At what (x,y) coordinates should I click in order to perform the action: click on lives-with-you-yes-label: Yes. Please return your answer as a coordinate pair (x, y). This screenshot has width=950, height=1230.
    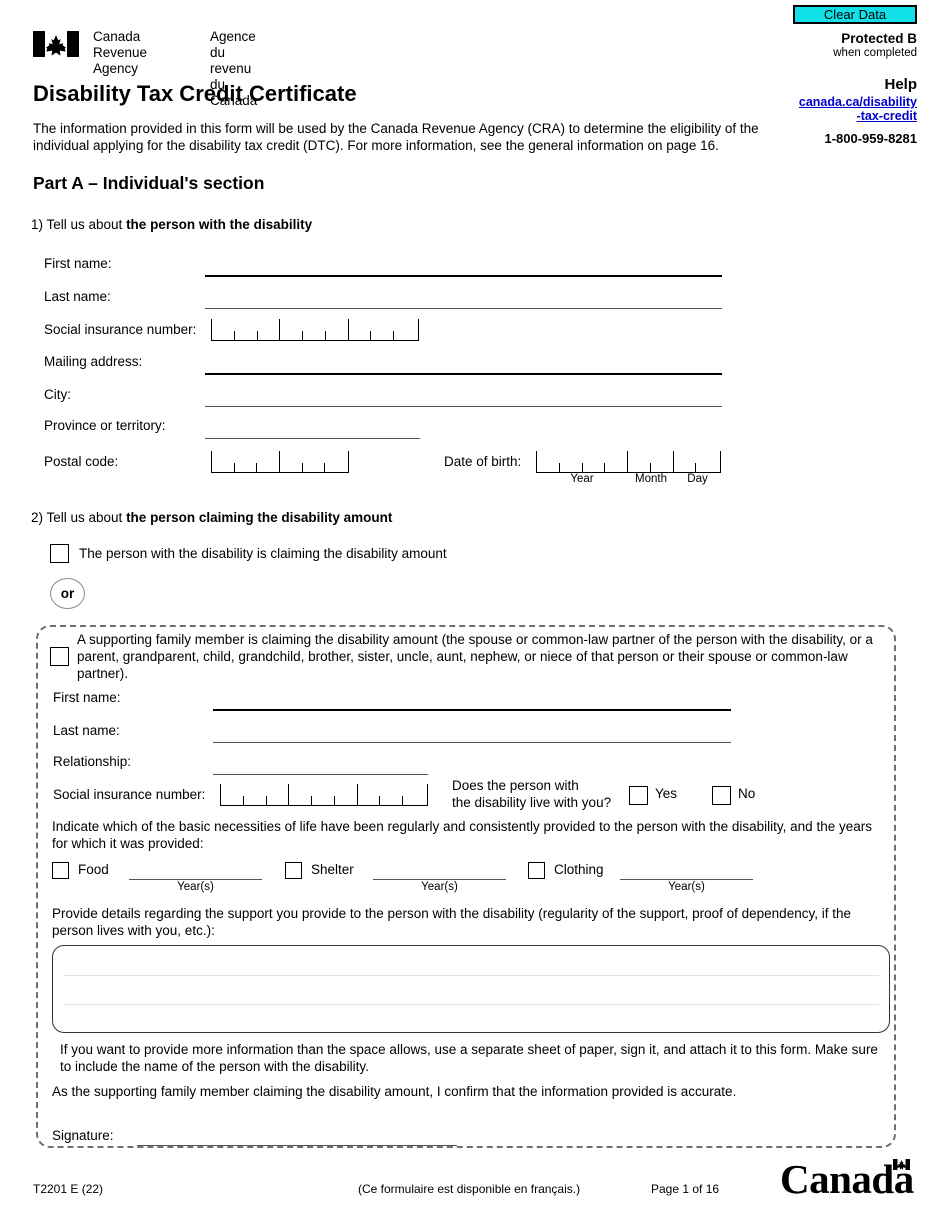
    Looking at the image, I should click on (666, 793).